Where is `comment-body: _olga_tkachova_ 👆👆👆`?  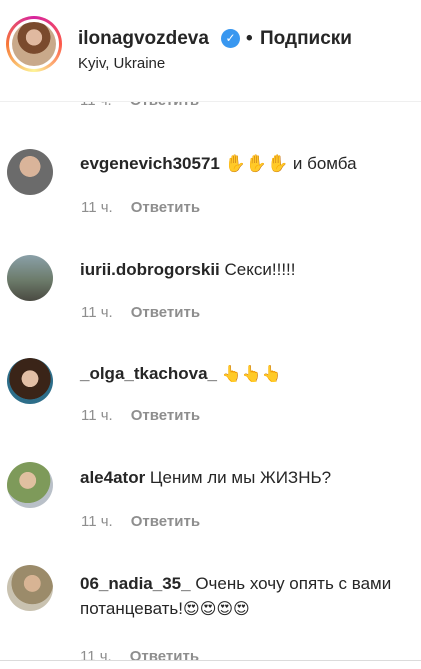 comment-body: _olga_tkachova_ 👆👆👆 is located at coordinates (240, 374).